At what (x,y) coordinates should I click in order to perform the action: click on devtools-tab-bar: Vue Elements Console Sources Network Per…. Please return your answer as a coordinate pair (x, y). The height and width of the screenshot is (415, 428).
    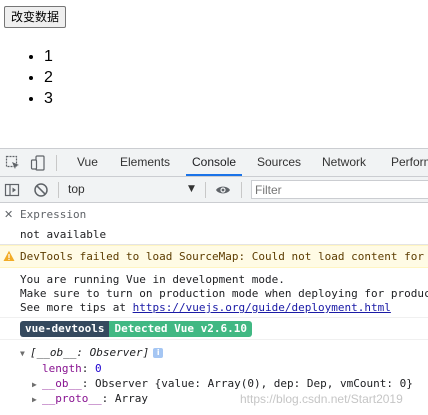
    Looking at the image, I should click on (214, 162).